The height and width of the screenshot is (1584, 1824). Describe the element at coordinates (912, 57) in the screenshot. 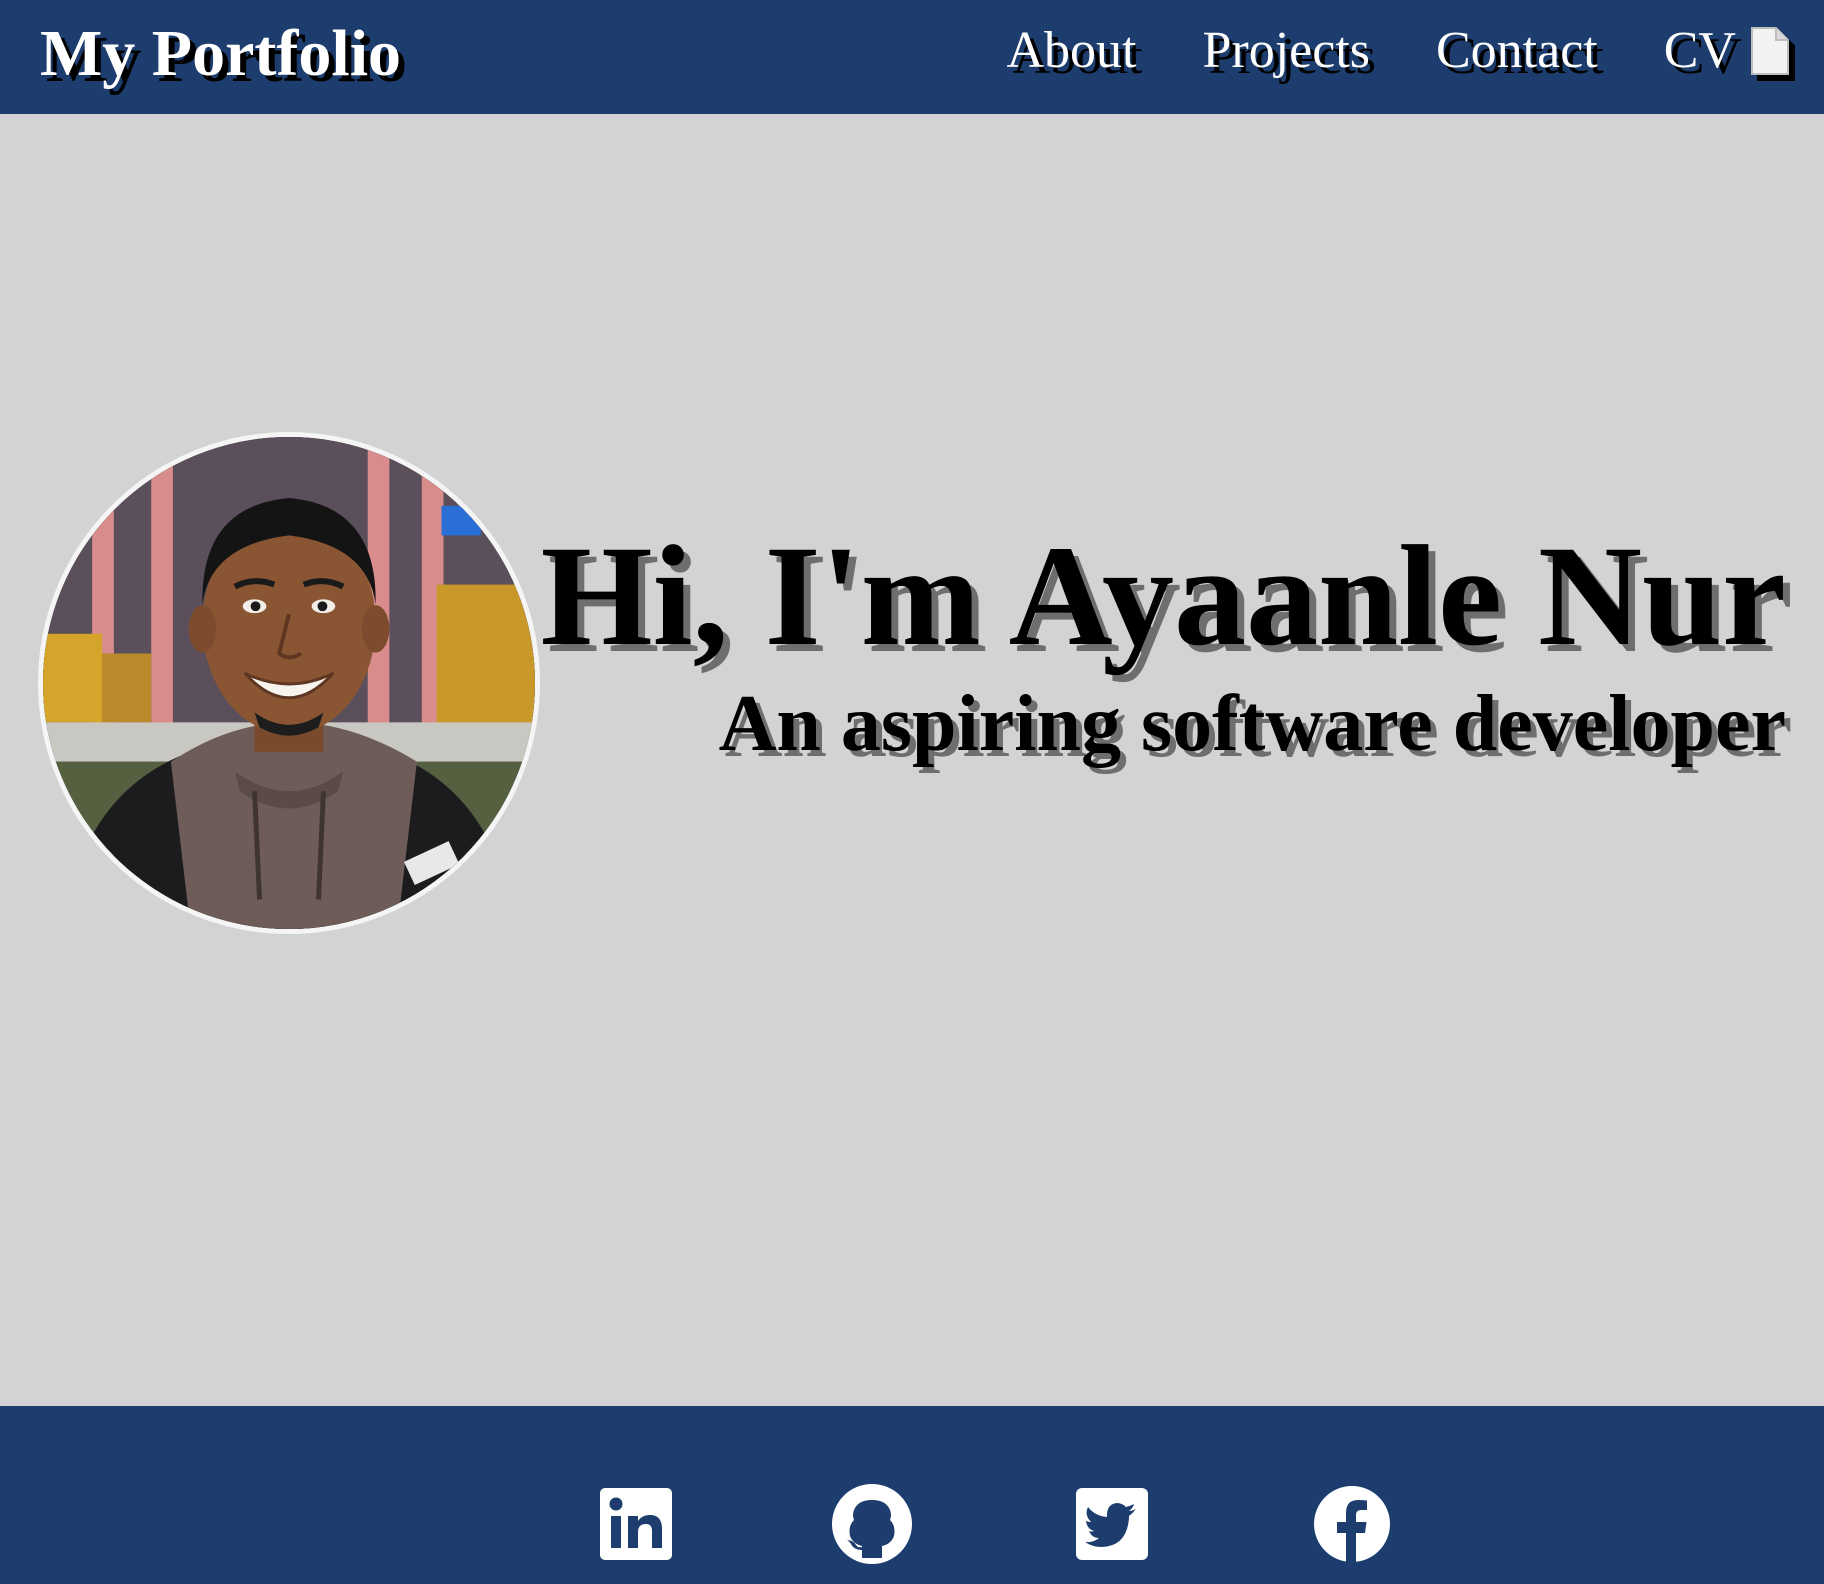

I see `site-header: My Portfolio About Projects Contact CV` at that location.